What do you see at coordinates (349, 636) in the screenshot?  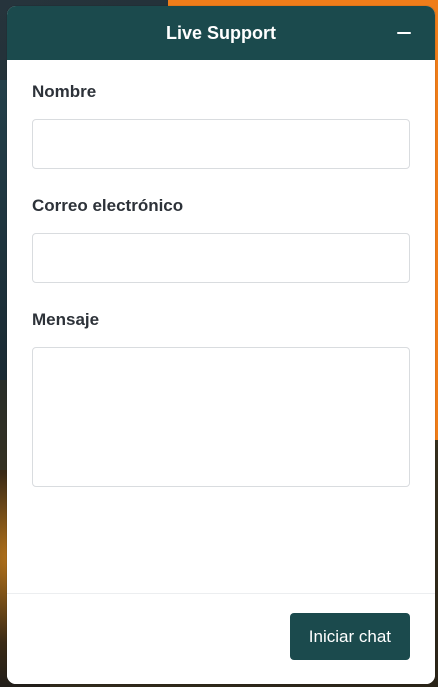 I see `start-chat-button: Iniciar chat` at bounding box center [349, 636].